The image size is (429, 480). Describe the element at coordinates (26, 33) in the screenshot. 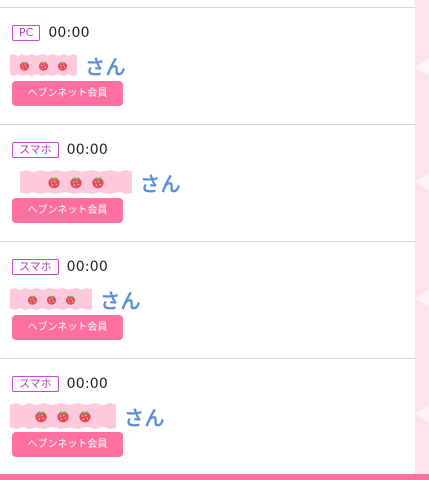

I see `device-badge: PC` at that location.